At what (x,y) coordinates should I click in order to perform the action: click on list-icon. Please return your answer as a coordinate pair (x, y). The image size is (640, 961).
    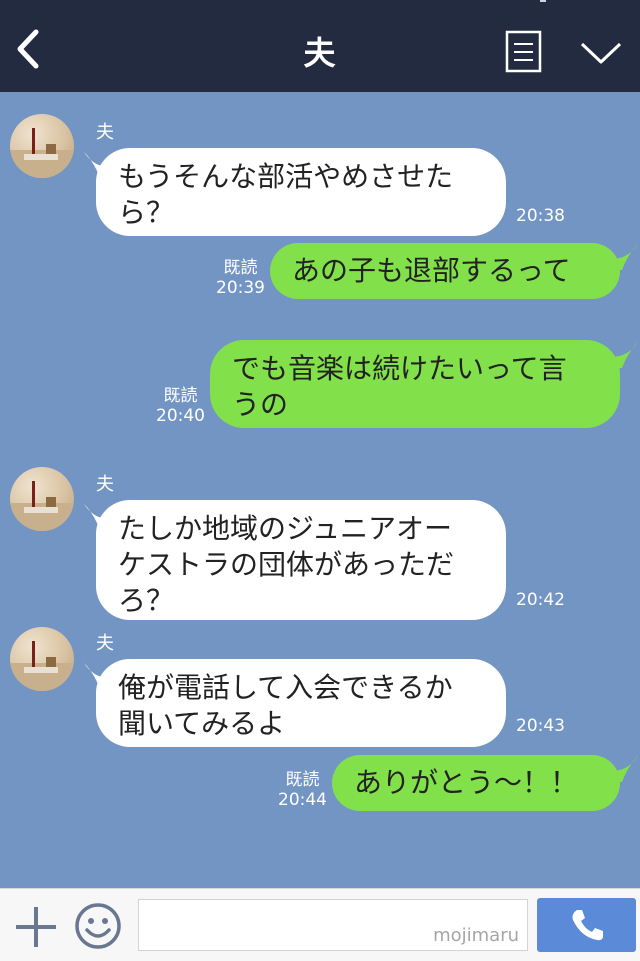
    Looking at the image, I should click on (523, 51).